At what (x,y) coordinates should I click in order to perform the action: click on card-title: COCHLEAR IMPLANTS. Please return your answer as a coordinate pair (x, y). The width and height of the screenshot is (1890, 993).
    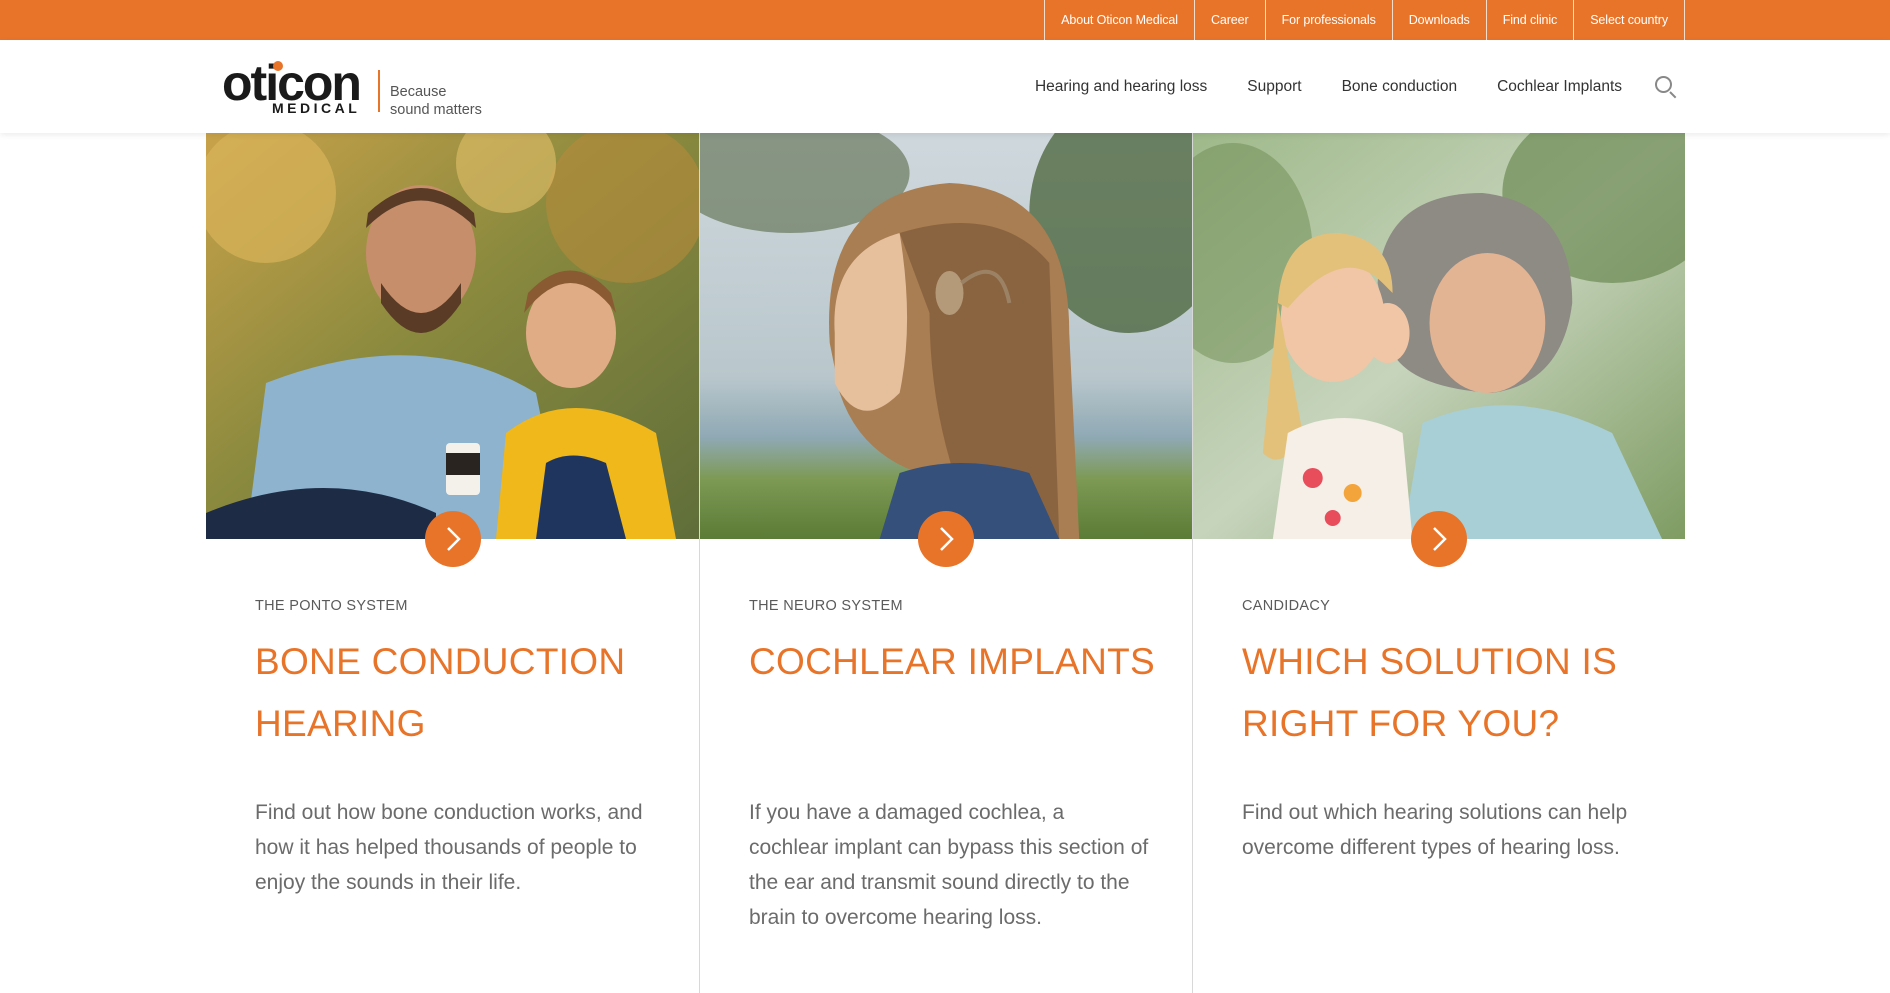
    Looking at the image, I should click on (959, 662).